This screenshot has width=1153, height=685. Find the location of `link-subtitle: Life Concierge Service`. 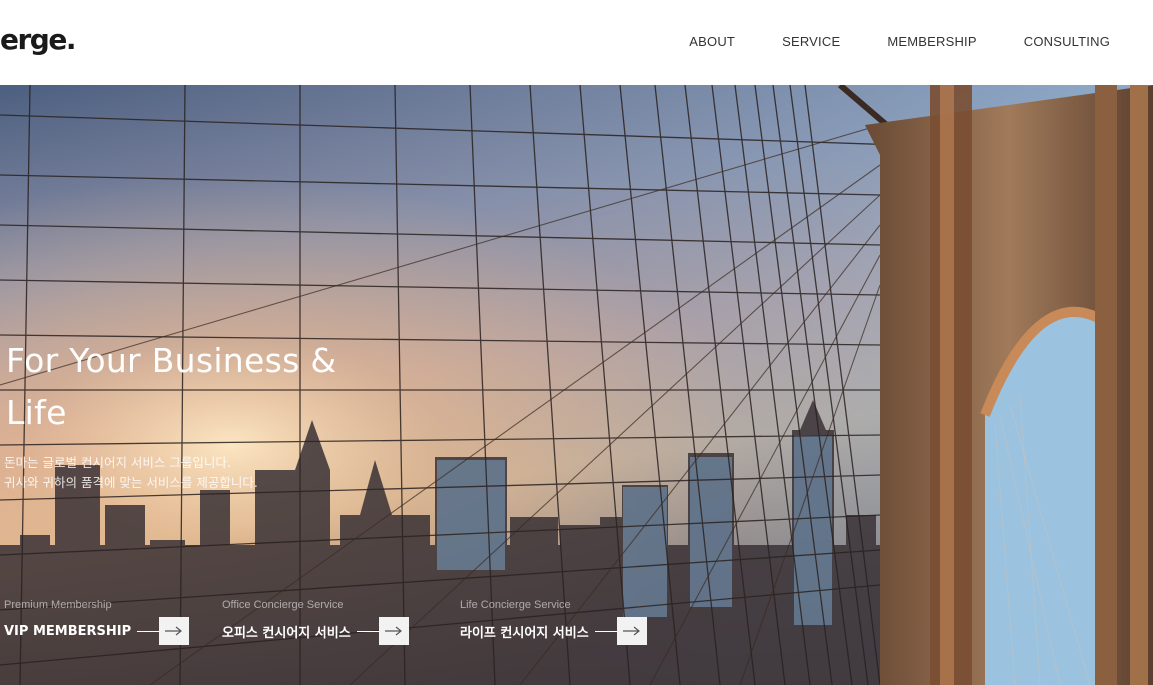

link-subtitle: Life Concierge Service is located at coordinates (515, 605).